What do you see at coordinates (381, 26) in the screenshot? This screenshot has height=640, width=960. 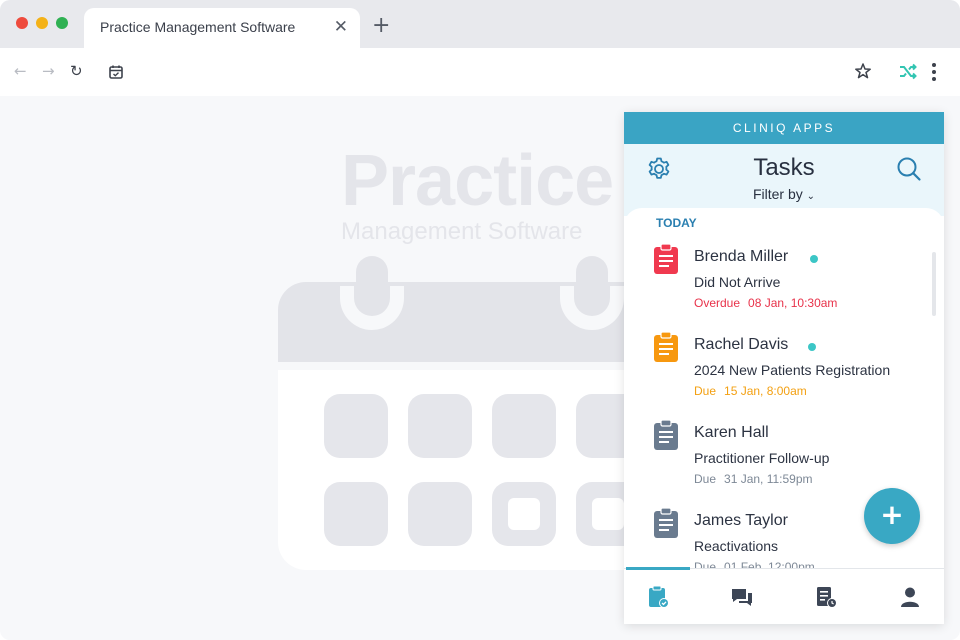 I see `new-tab-button: +` at bounding box center [381, 26].